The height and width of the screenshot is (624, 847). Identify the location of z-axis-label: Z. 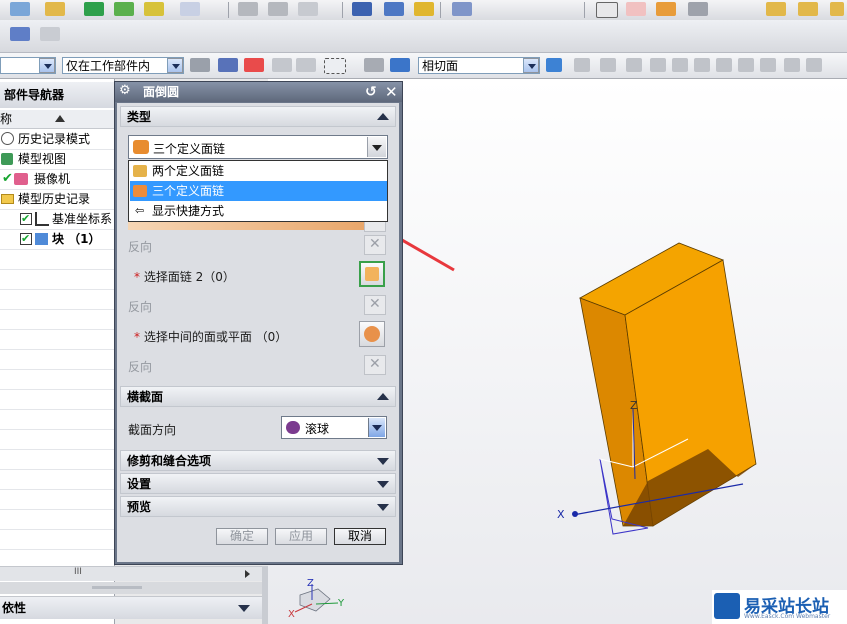
(634, 405).